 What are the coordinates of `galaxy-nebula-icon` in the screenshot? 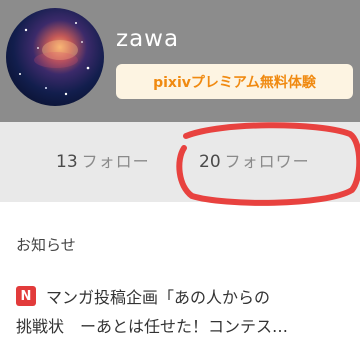 It's located at (54, 59).